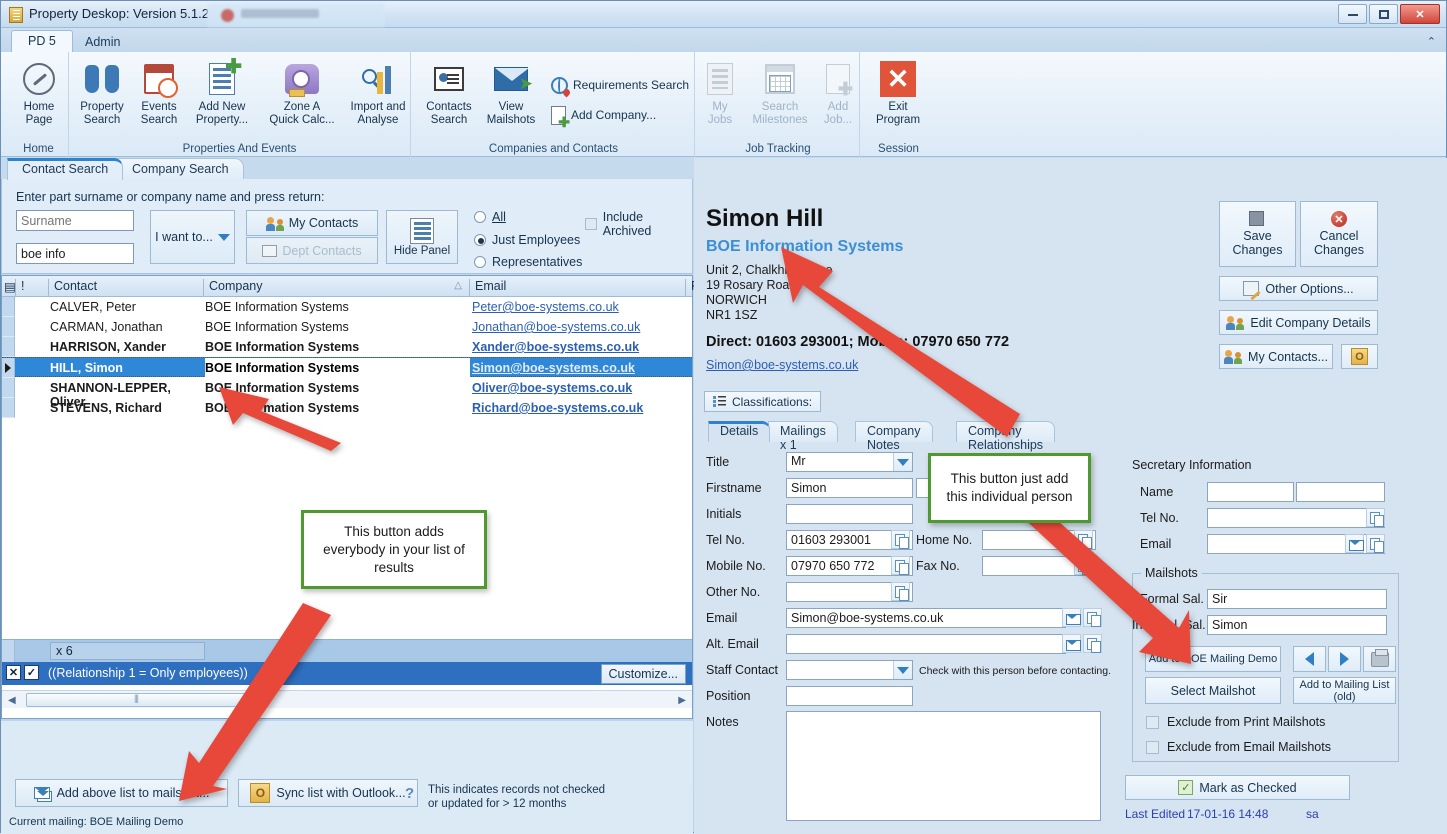 The width and height of the screenshot is (1447, 834). I want to click on cancel-changes-button: ✕ Cancel Changes, so click(1339, 234).